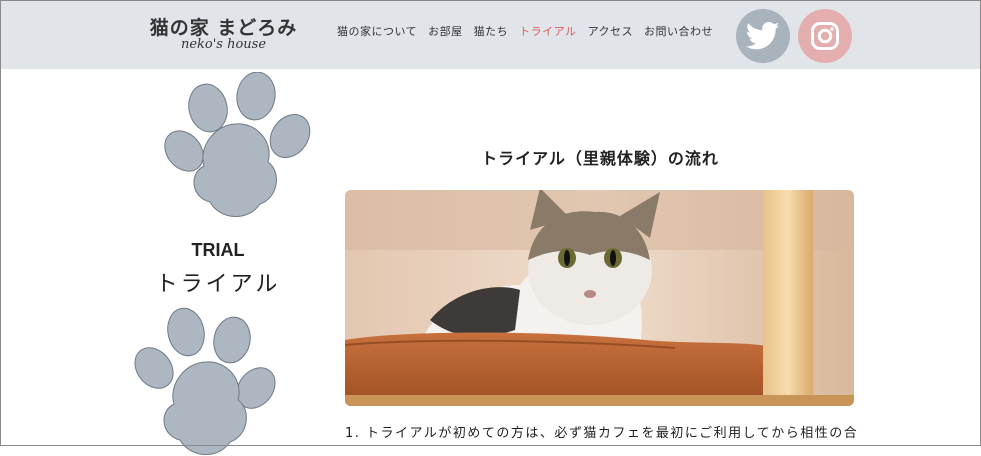  Describe the element at coordinates (600, 158) in the screenshot. I see `section-title: トライアル（里親体験）の流れ` at that location.